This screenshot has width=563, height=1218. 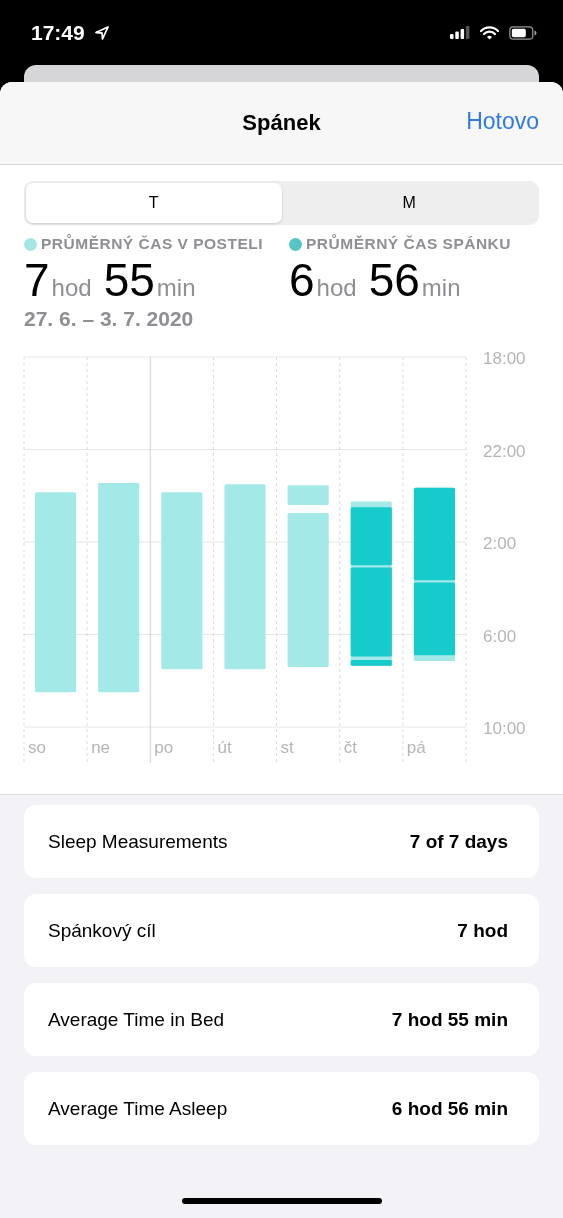 I want to click on stat-value: 7 hod 55 min, so click(x=449, y=1019).